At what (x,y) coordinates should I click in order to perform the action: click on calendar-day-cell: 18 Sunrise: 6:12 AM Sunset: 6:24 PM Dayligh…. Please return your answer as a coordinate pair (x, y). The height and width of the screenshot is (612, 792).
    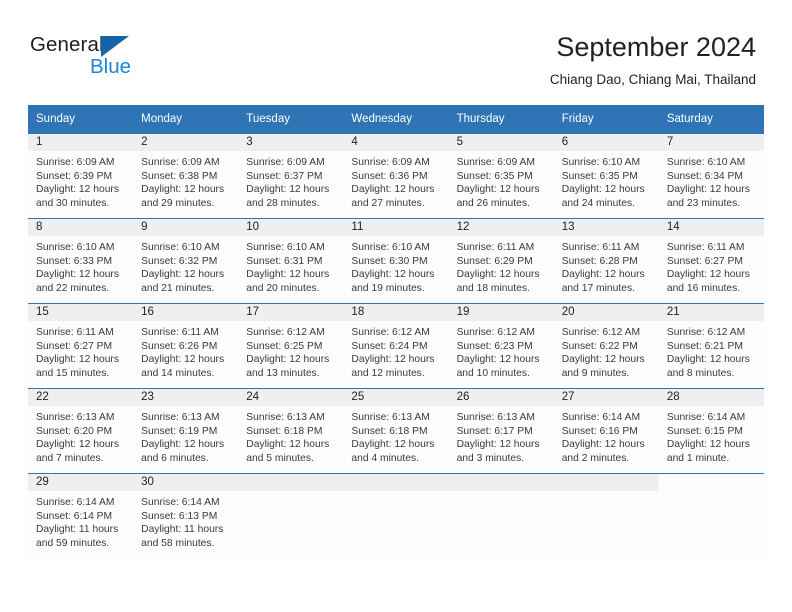
    Looking at the image, I should click on (396, 346).